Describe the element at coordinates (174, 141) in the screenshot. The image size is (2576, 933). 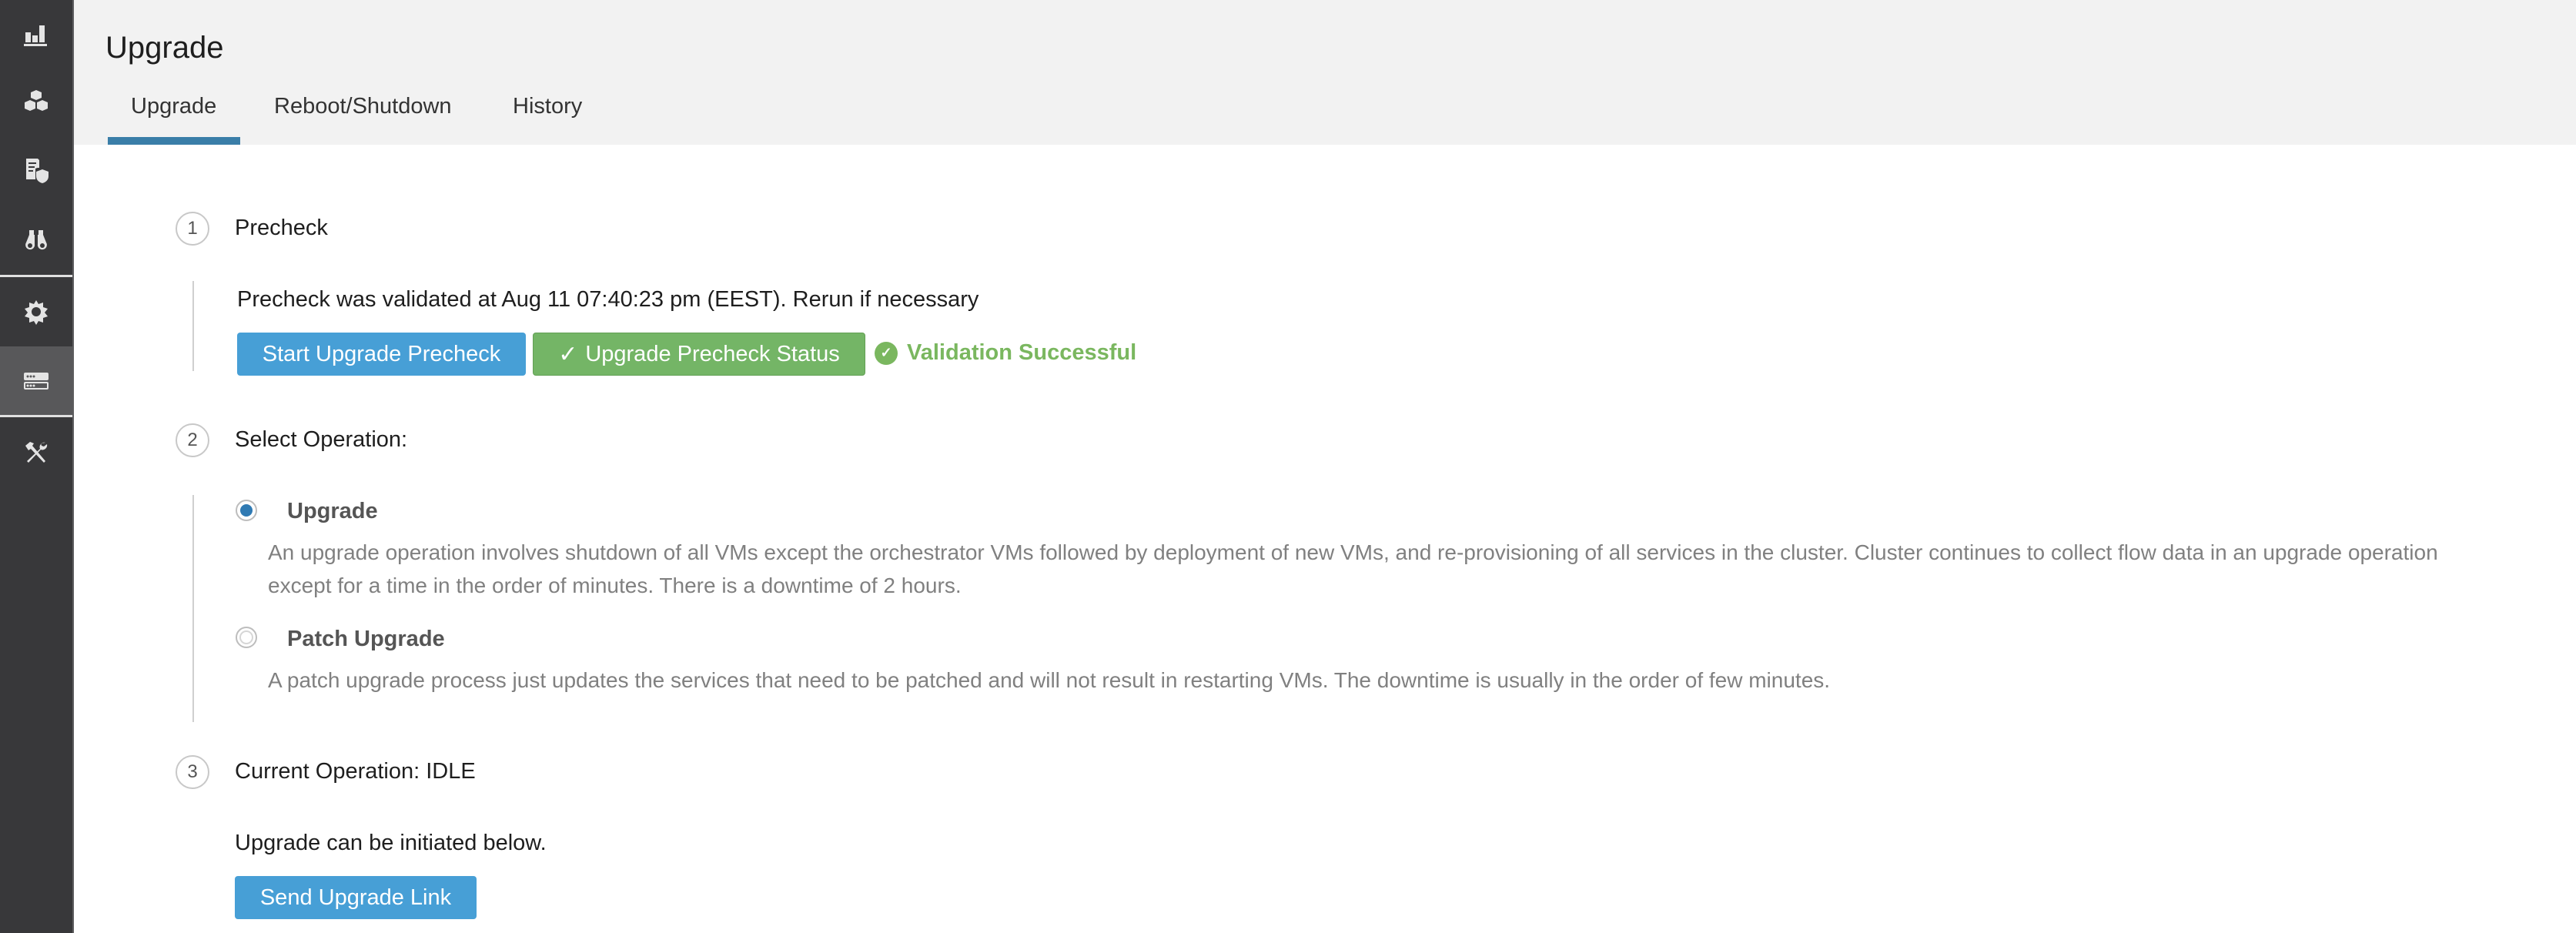
I see `active-tab-indicator` at that location.